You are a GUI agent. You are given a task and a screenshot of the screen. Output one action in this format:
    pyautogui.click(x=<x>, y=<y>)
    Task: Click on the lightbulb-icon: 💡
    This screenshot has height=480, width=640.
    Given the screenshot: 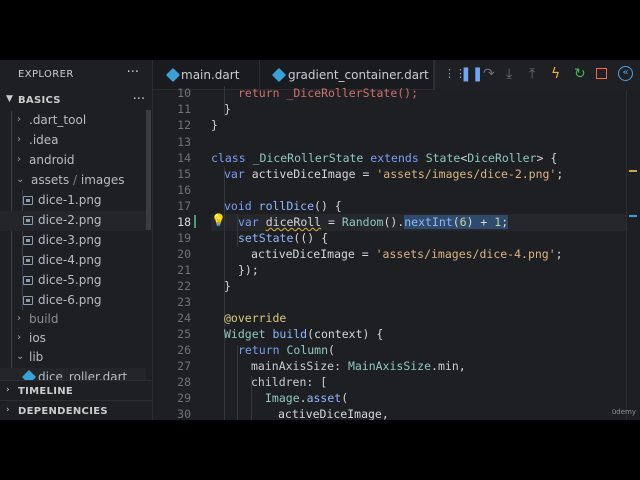 What is the action you would take?
    pyautogui.click(x=218, y=220)
    